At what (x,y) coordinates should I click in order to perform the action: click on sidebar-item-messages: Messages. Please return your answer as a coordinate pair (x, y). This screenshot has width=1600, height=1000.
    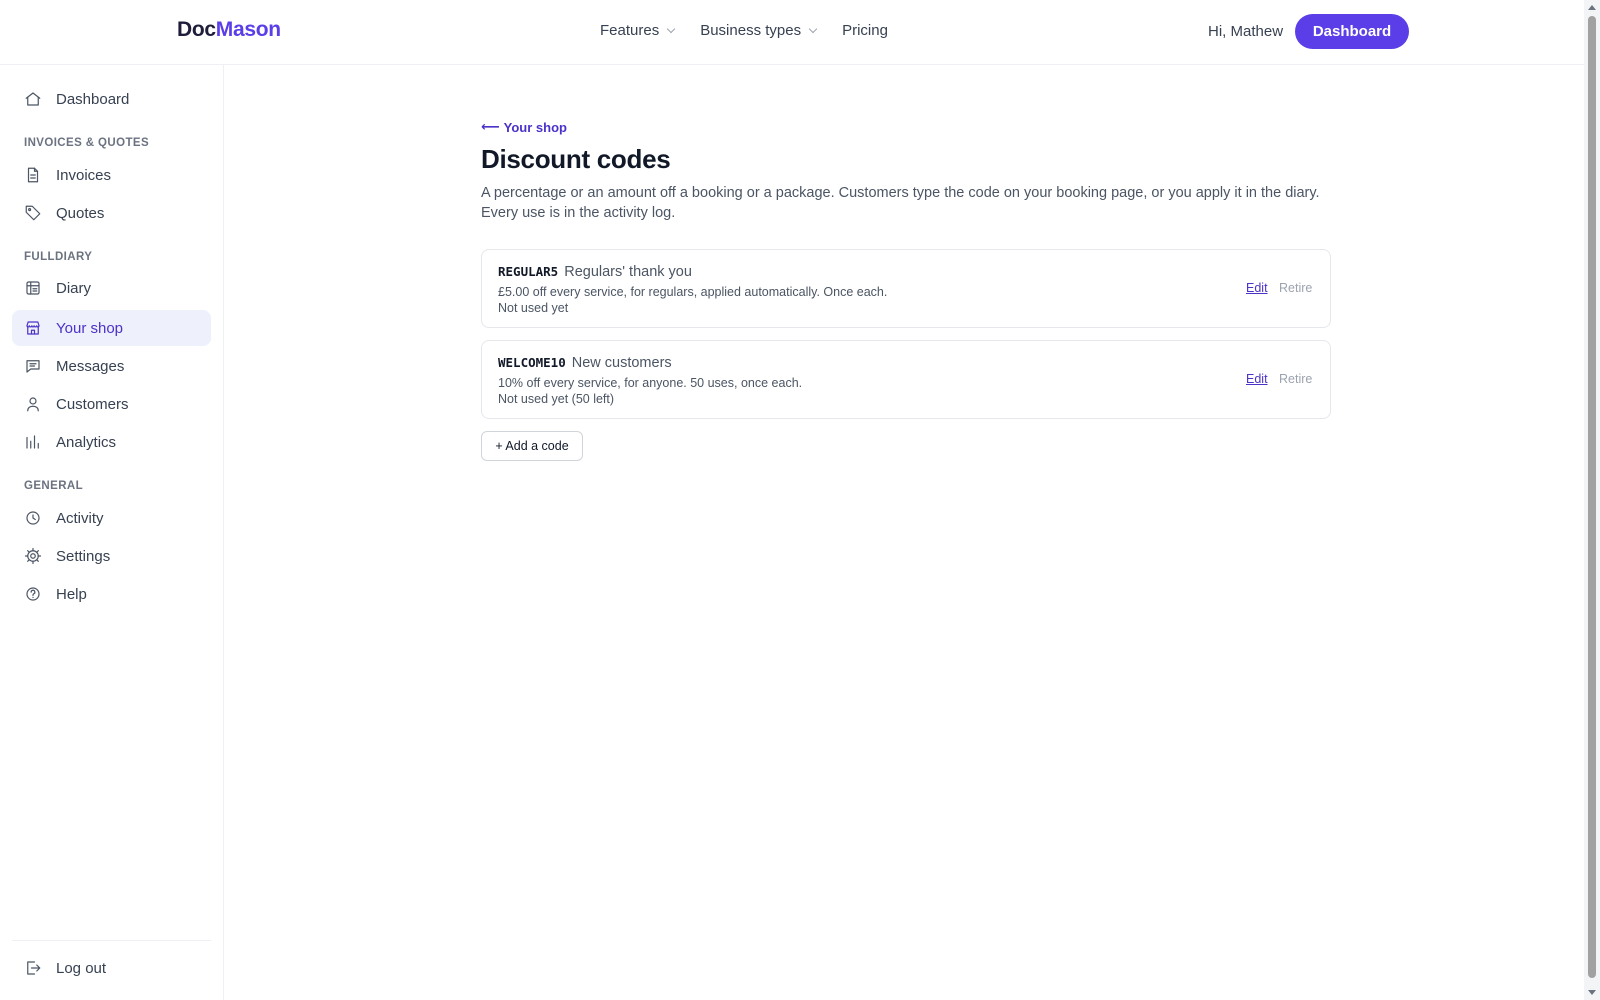
    Looking at the image, I should click on (111, 366).